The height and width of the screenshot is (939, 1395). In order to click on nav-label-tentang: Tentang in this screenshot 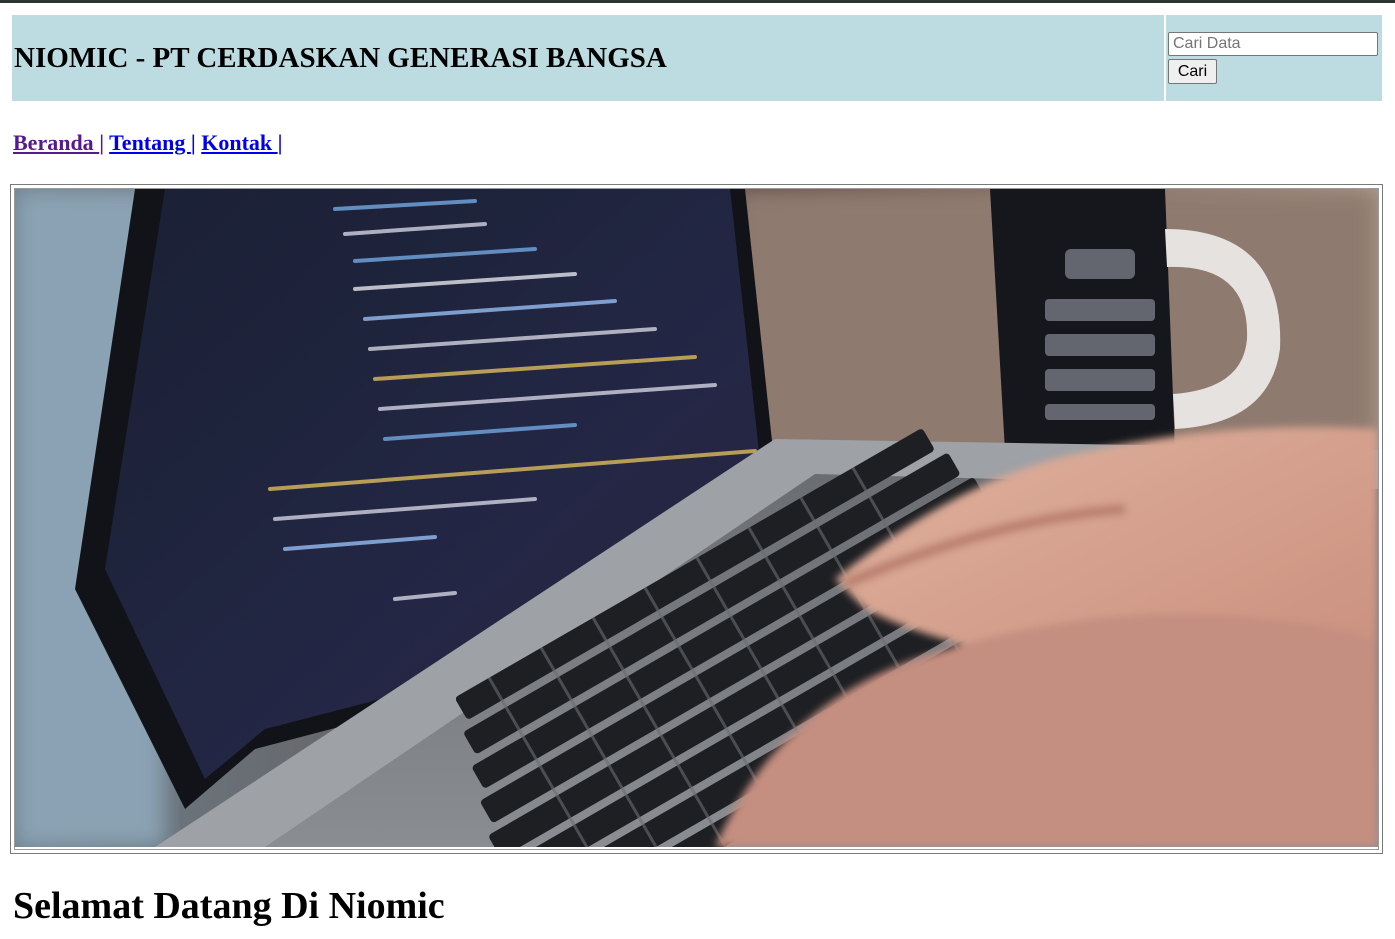, I will do `click(150, 142)`.